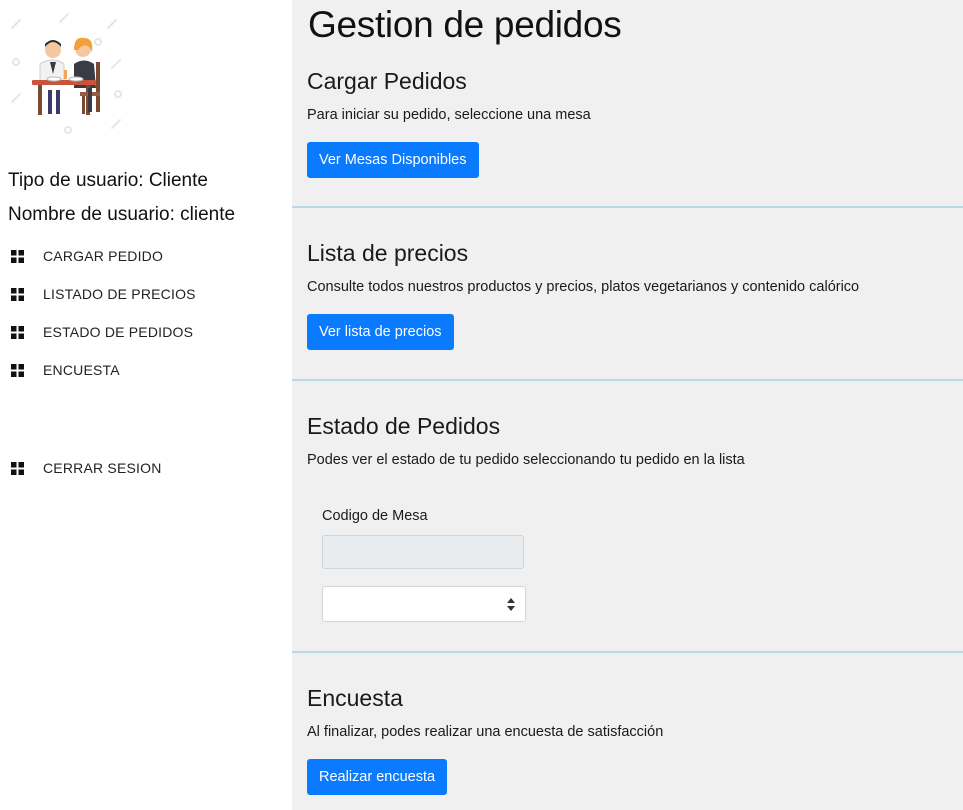 The width and height of the screenshot is (963, 810). What do you see at coordinates (388, 253) in the screenshot?
I see `section-title-lista-de-precios: Lista de precios` at bounding box center [388, 253].